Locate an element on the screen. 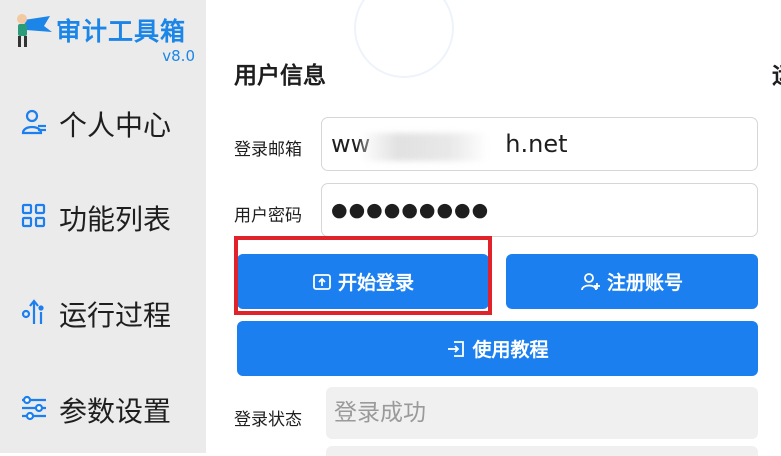  password-label: 用户密码 is located at coordinates (268, 216).